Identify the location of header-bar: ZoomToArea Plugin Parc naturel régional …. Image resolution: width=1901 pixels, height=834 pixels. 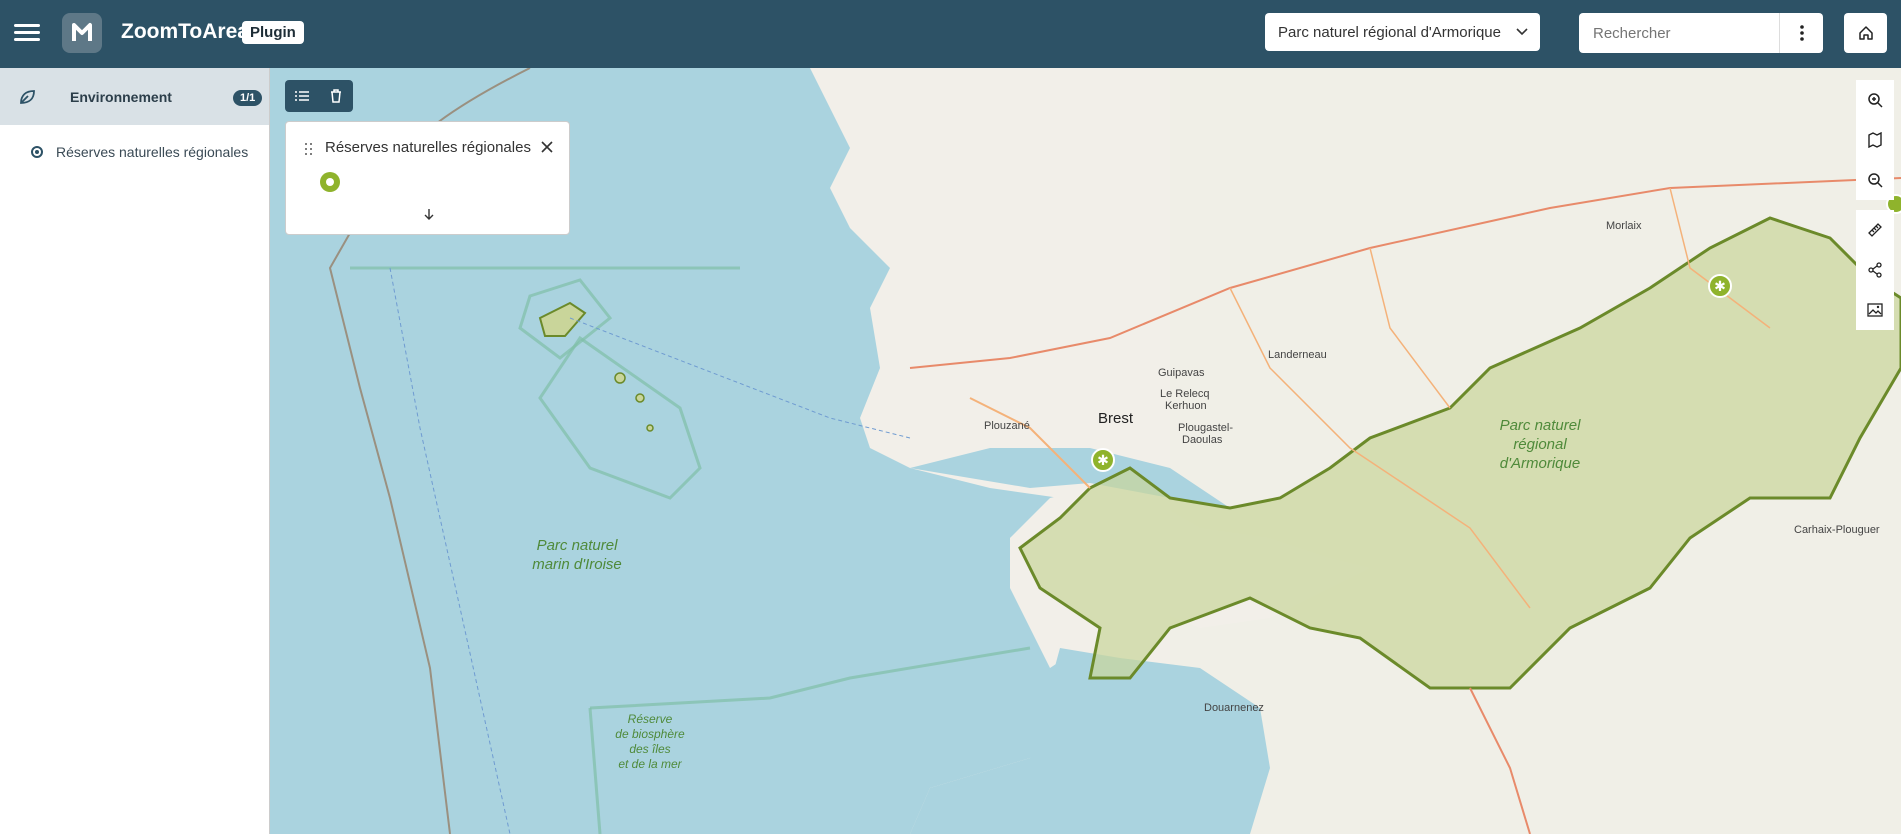
(950, 34).